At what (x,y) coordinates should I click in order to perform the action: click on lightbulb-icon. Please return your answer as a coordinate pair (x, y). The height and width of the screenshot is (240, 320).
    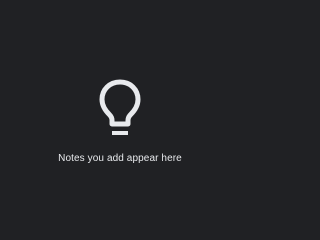
    Looking at the image, I should click on (120, 109).